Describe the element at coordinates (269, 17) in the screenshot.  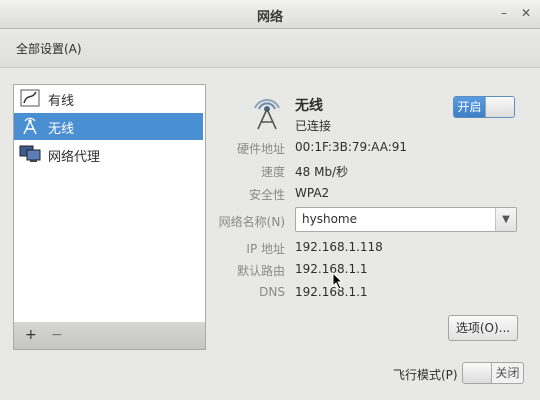
I see `window-title: 网络` at that location.